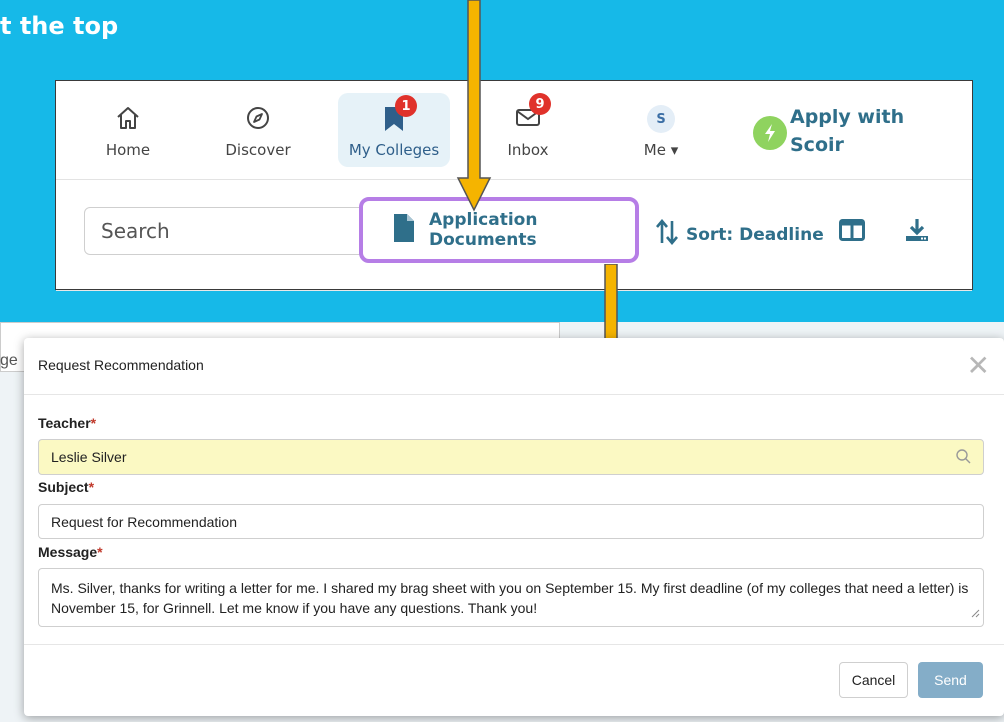 The image size is (1004, 722). What do you see at coordinates (975, 613) in the screenshot?
I see `resize-handle-icon` at bounding box center [975, 613].